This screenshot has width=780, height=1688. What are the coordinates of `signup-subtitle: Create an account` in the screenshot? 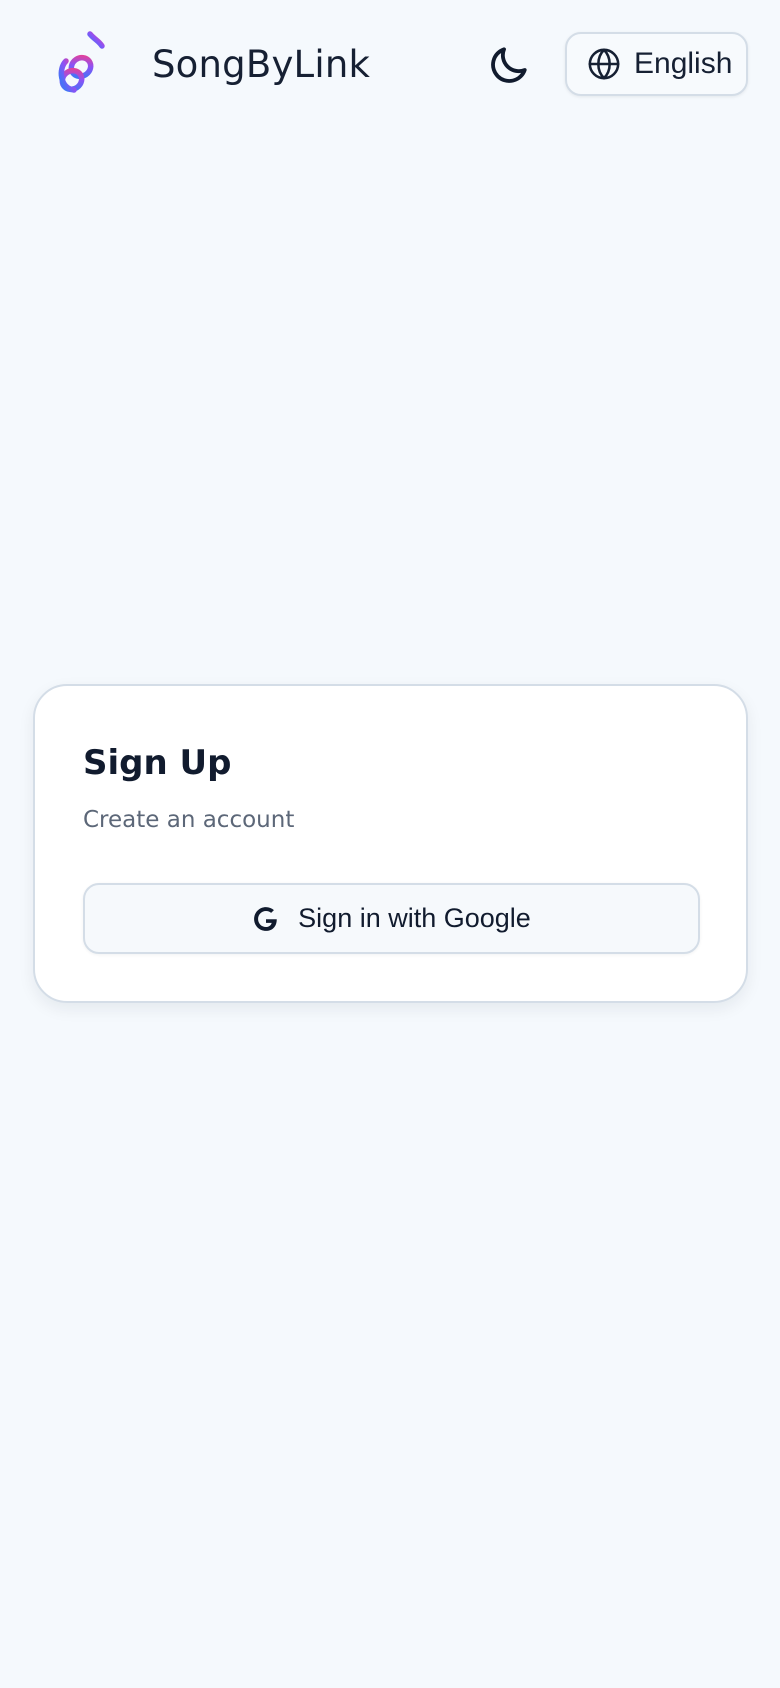 It's located at (189, 820).